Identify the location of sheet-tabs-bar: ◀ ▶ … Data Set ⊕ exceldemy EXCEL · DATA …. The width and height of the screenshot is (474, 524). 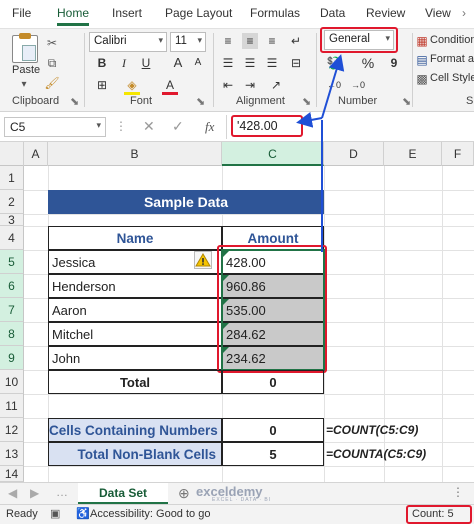
(237, 493).